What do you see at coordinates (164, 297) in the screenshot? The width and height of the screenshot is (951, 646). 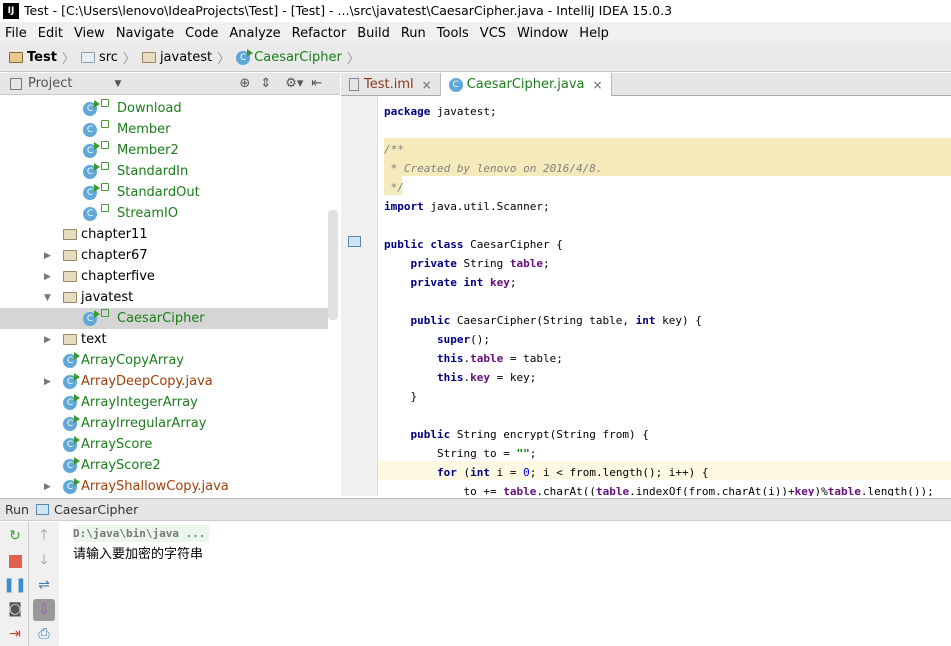 I see `tree-item: ▼ javatest` at bounding box center [164, 297].